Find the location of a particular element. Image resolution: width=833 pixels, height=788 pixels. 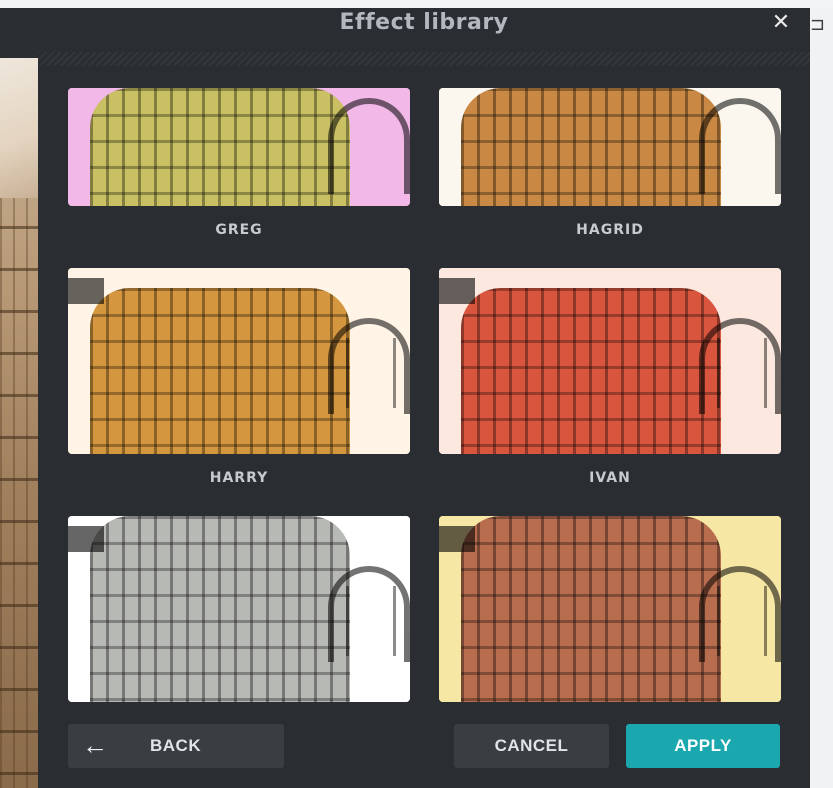

effect-thumbnail-ivan is located at coordinates (610, 361).